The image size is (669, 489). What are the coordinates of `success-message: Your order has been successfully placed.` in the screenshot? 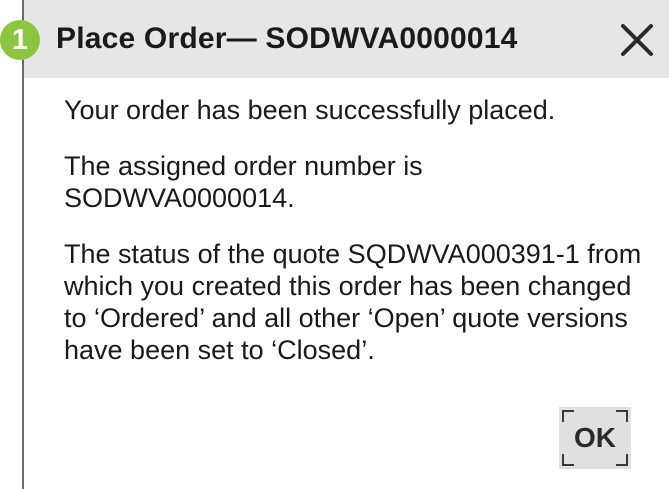 It's located at (310, 110).